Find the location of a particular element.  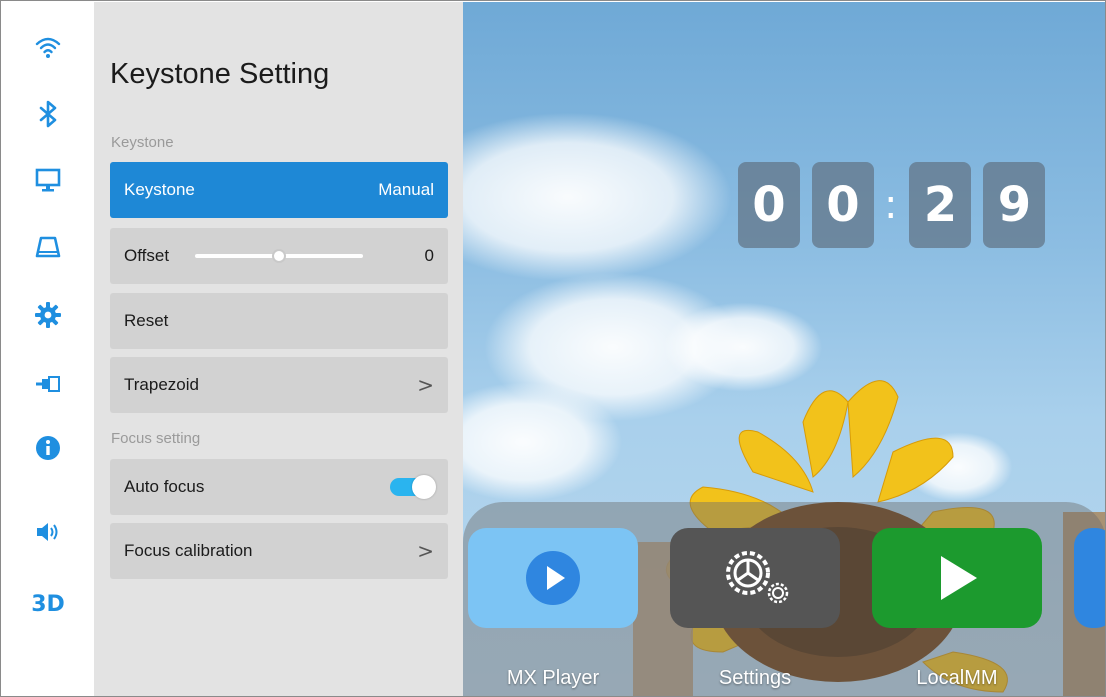

play-circle-icon is located at coordinates (553, 578).